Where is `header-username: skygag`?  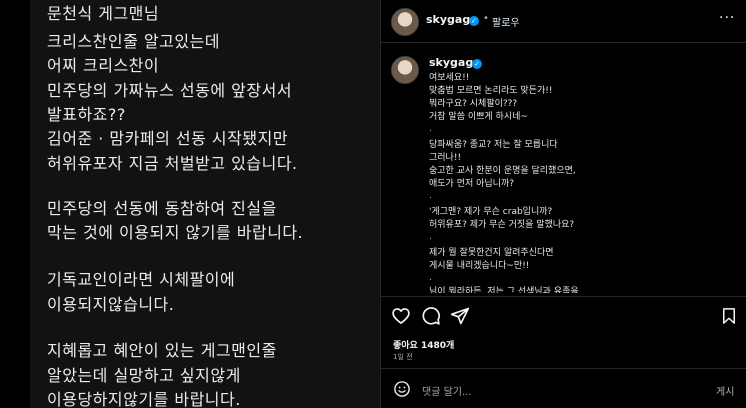
header-username: skygag is located at coordinates (448, 19).